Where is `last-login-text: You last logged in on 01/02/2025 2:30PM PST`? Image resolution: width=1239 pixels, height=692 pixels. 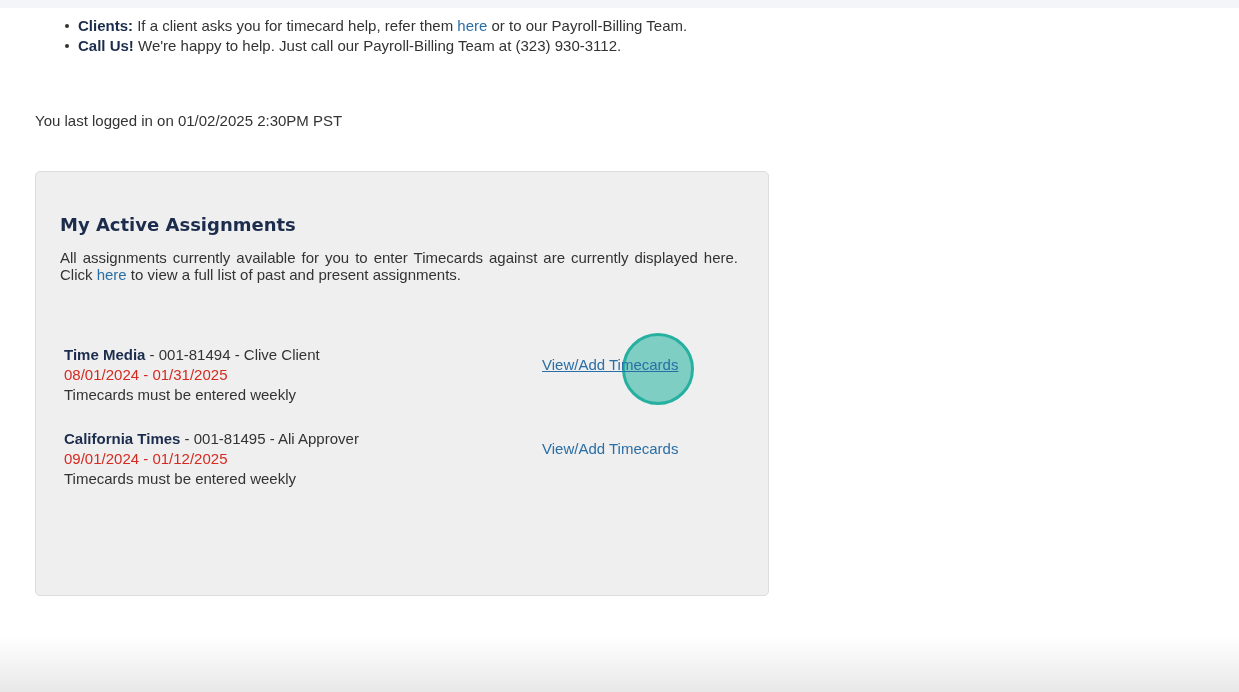 last-login-text: You last logged in on 01/02/2025 2:30PM PST is located at coordinates (189, 120).